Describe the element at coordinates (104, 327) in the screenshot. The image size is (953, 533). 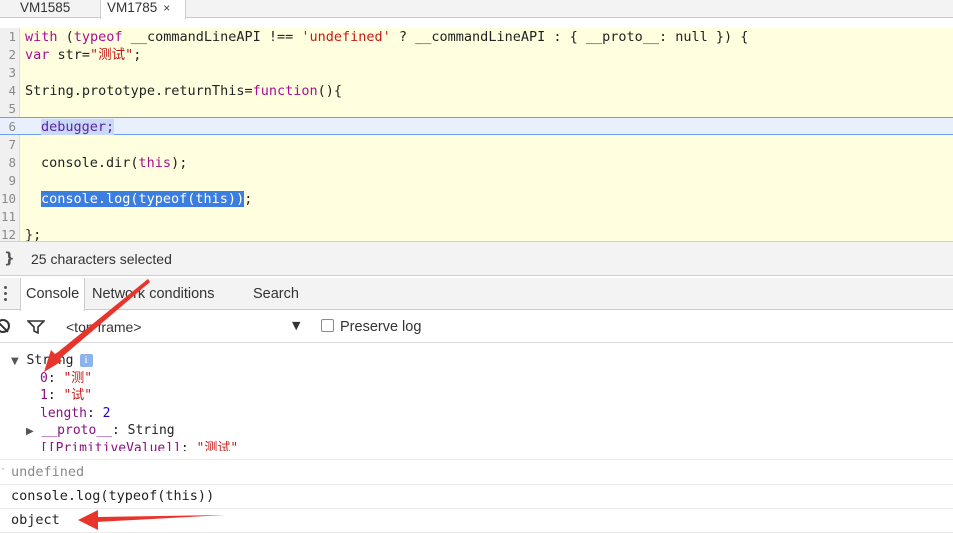
I see `context-selector: <top frame>` at that location.